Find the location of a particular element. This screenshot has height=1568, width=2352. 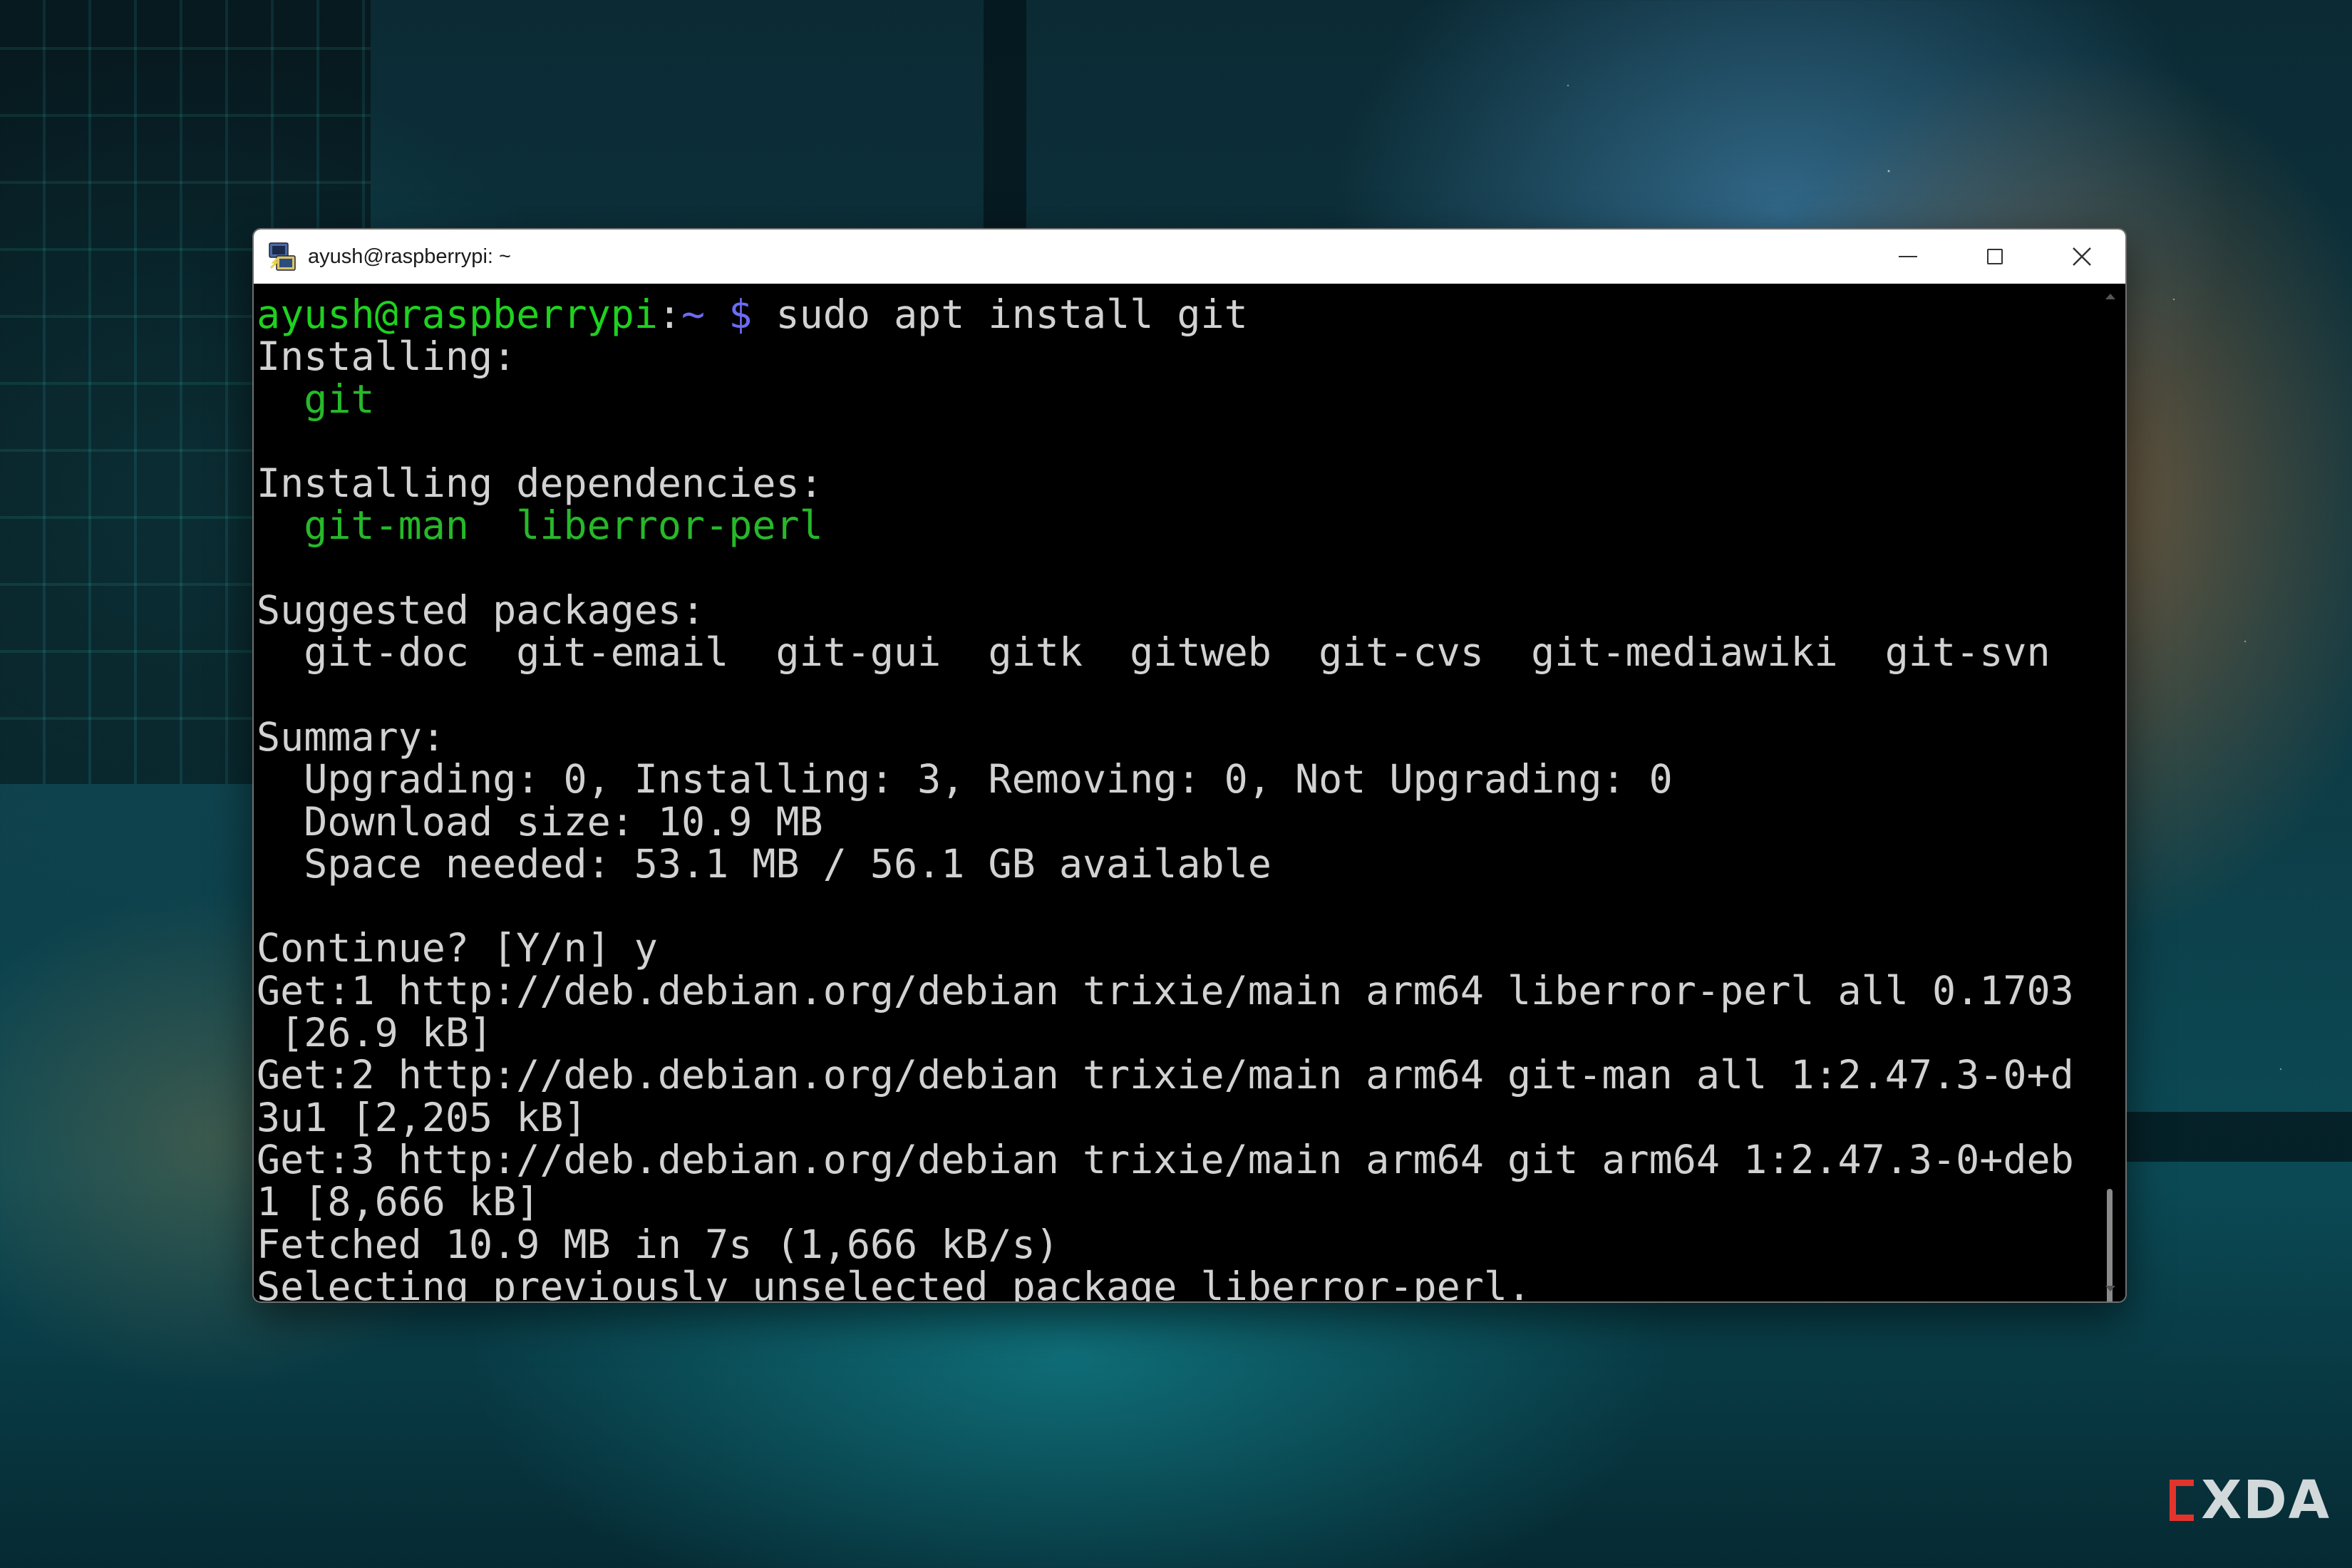

vertical-scrollbar is located at coordinates (2109, 793).